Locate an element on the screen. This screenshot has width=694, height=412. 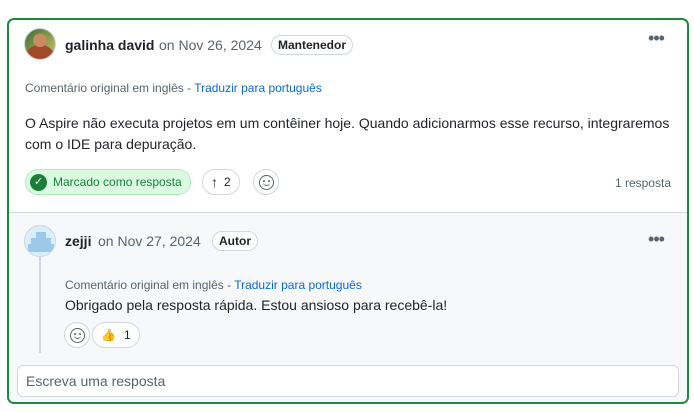
thread-line is located at coordinates (40, 303).